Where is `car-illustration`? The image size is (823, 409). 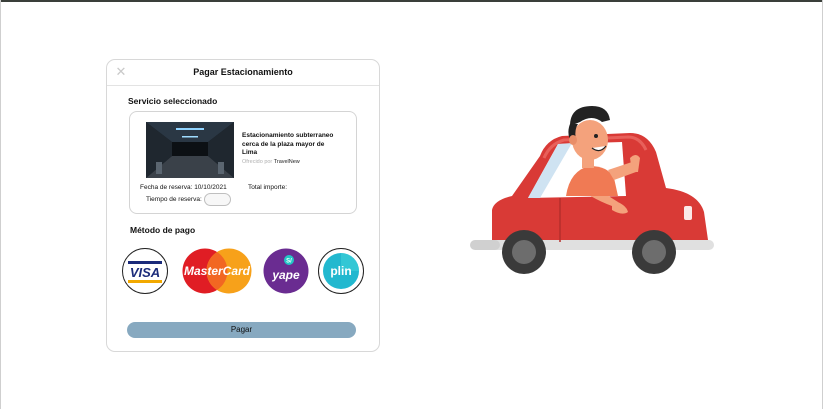
car-illustration is located at coordinates (592, 195).